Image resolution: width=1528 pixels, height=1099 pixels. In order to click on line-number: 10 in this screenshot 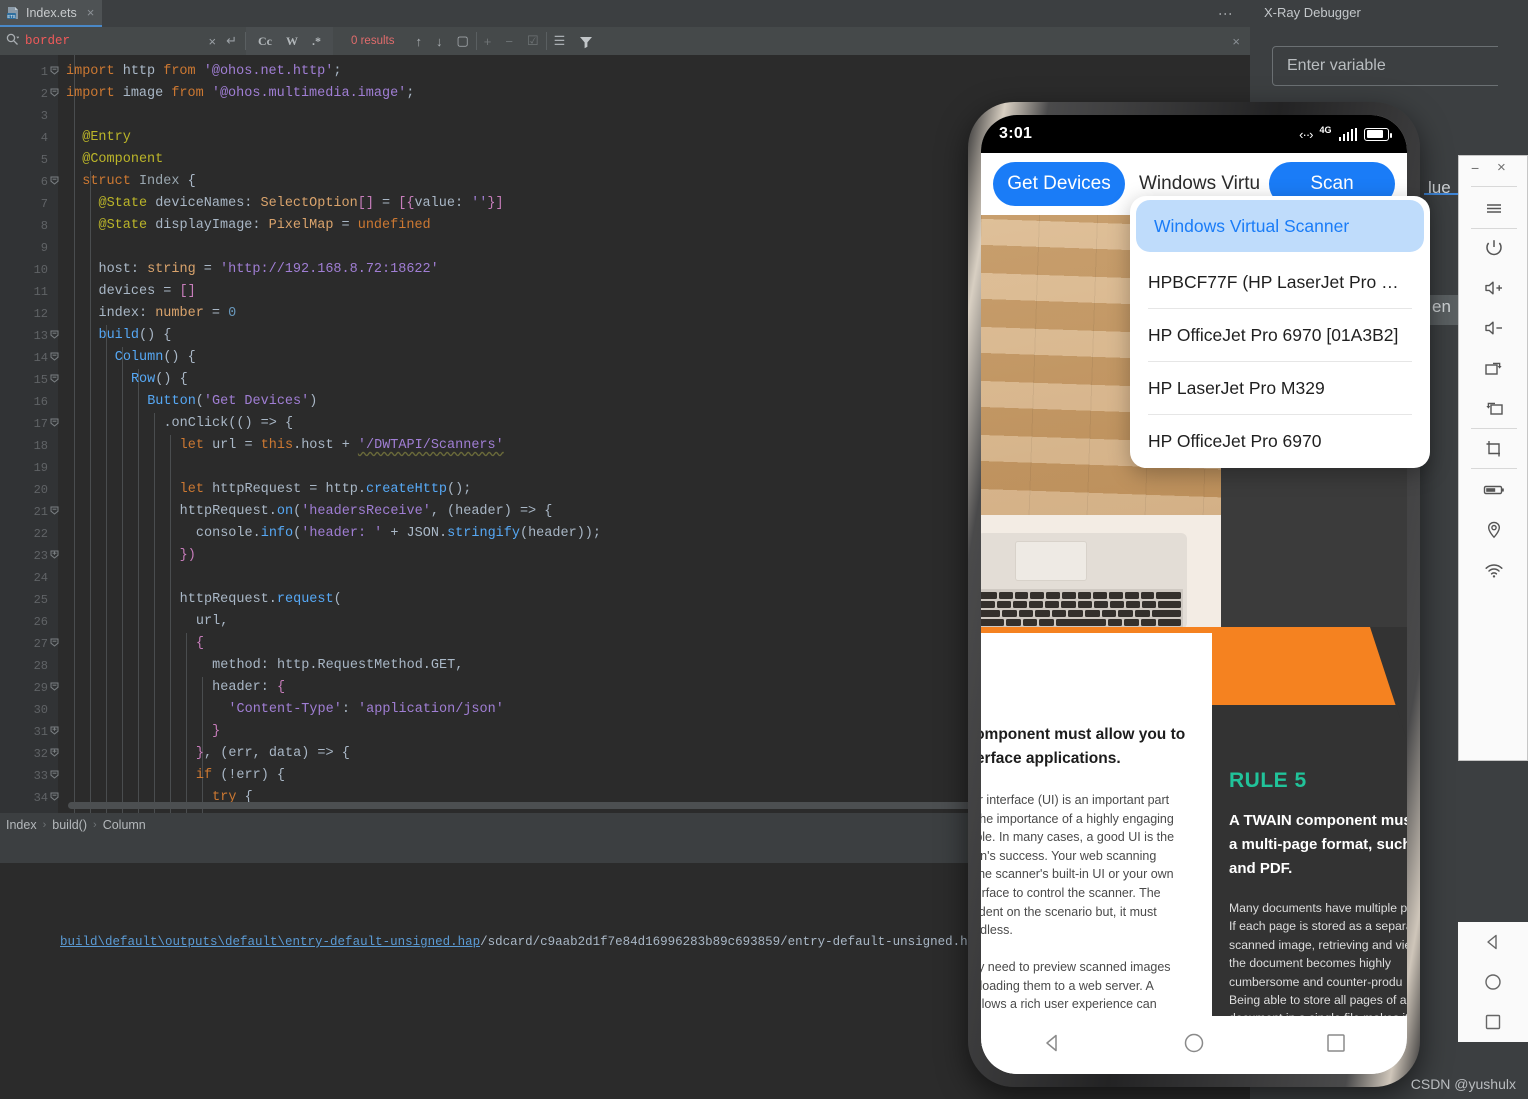, I will do `click(40, 270)`.